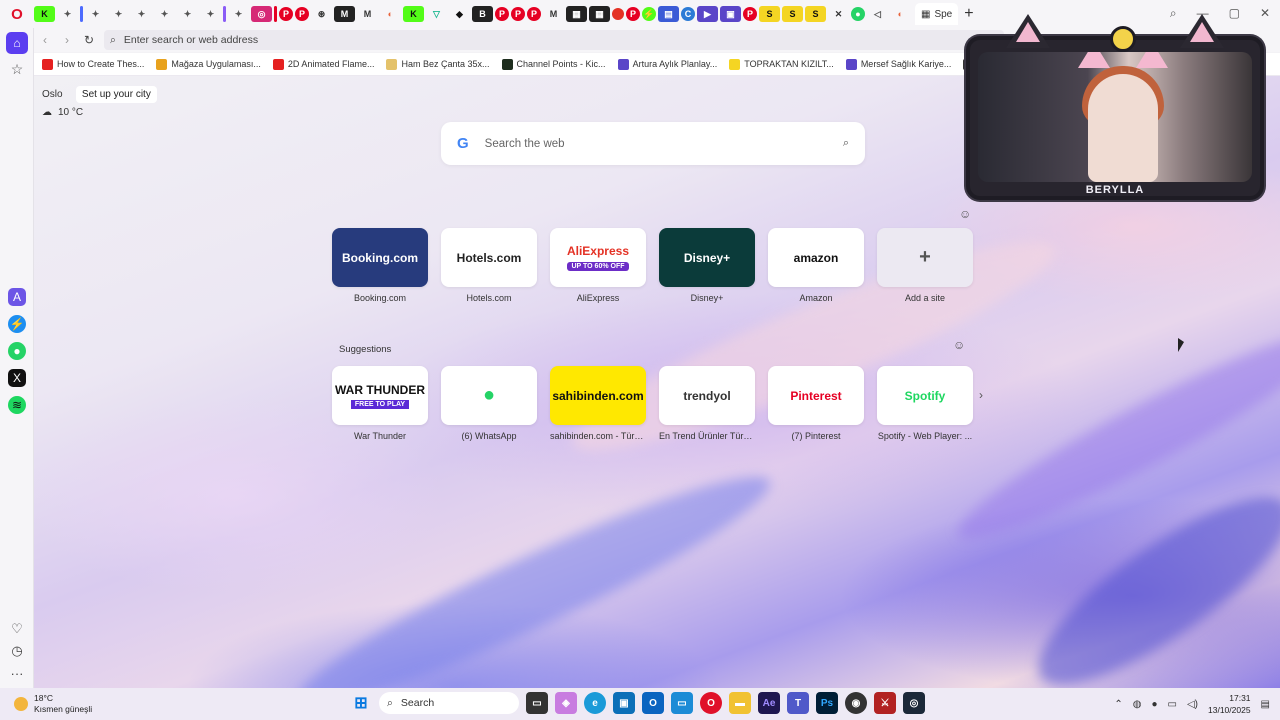  What do you see at coordinates (1234, 13) in the screenshot?
I see `maximize-button: ▢` at bounding box center [1234, 13].